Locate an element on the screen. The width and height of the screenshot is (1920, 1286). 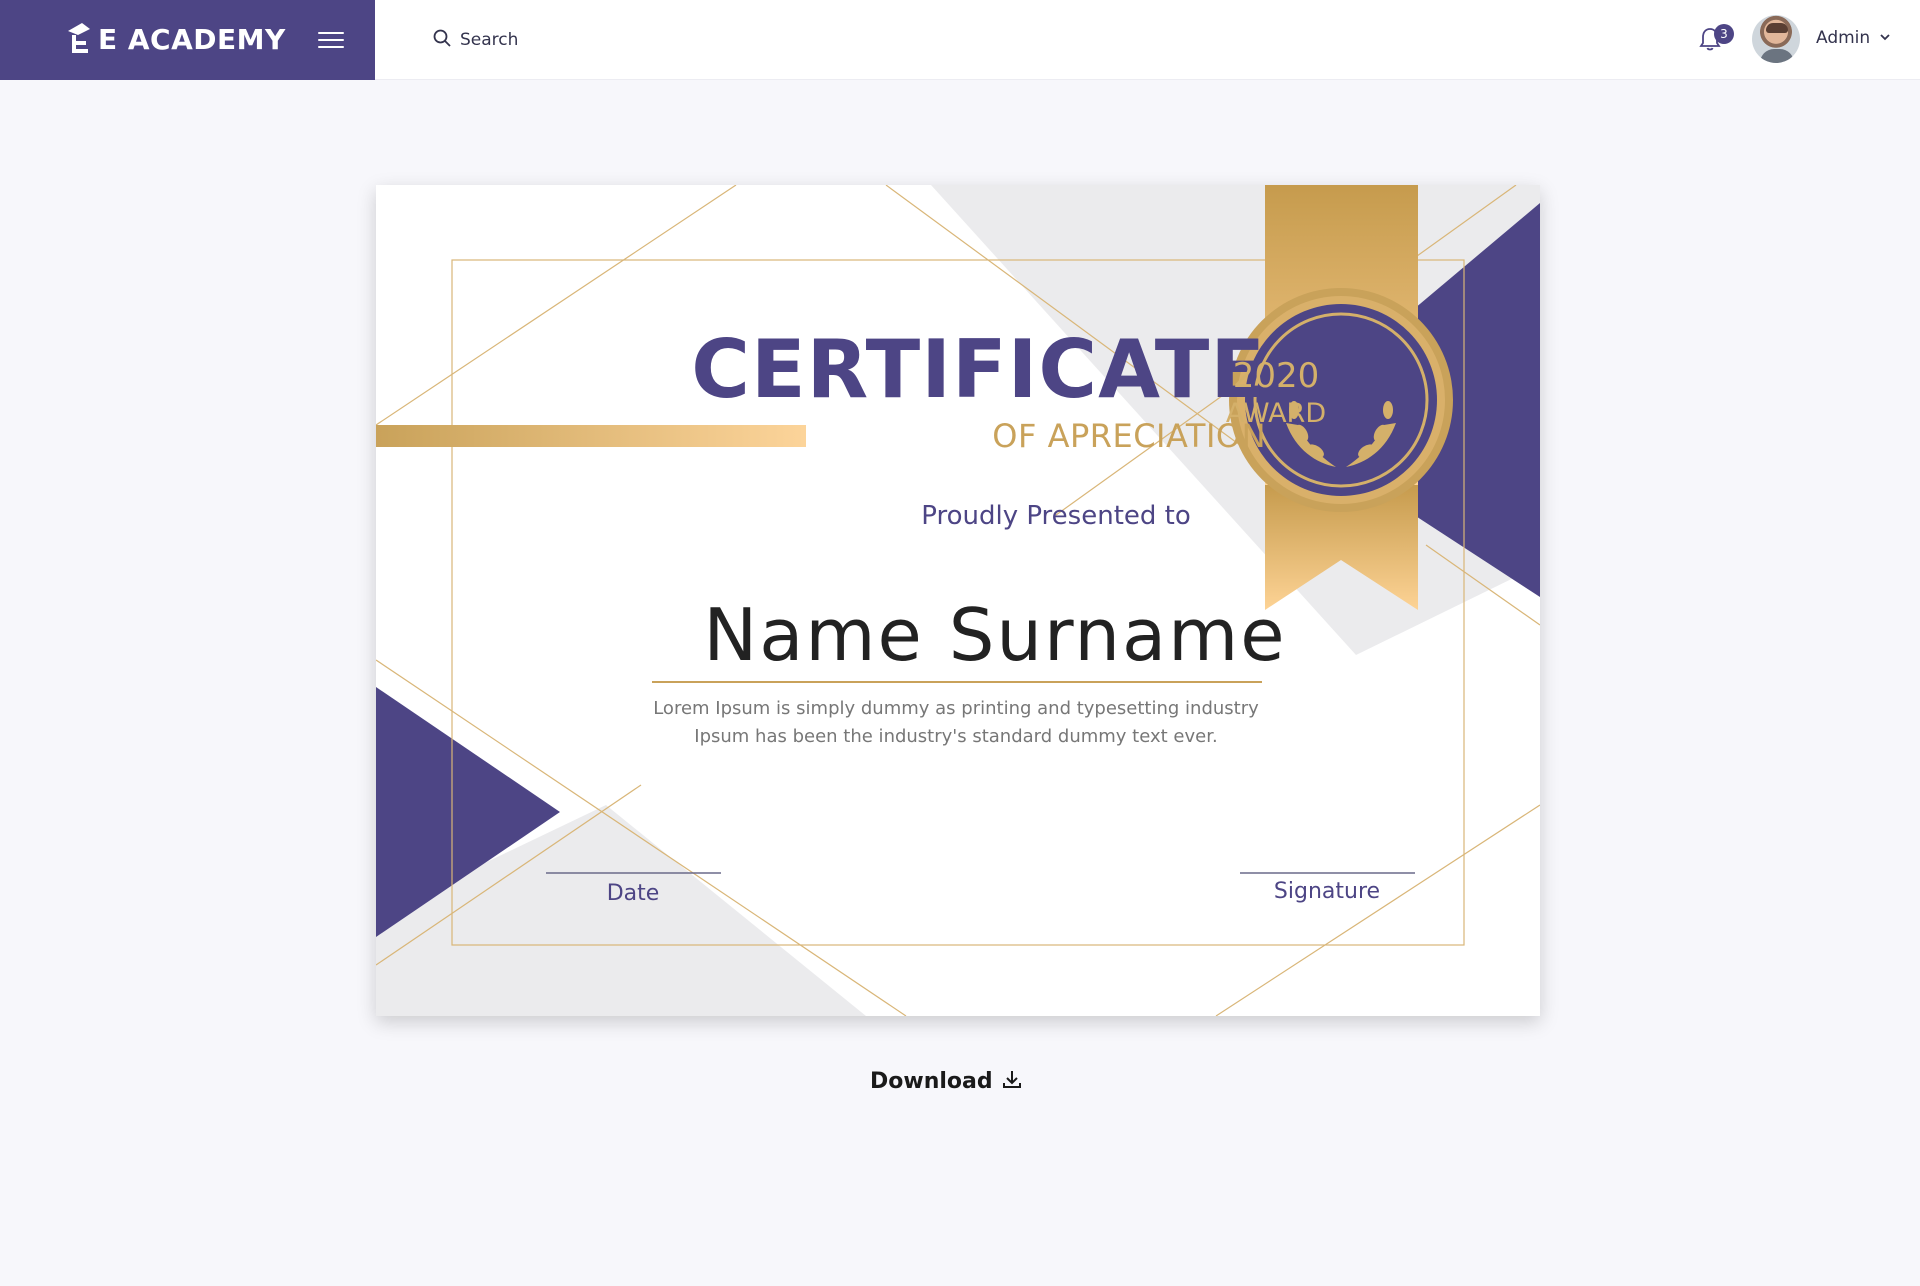
certificate-subtitle: OF APRECIATION is located at coordinates (1129, 436).